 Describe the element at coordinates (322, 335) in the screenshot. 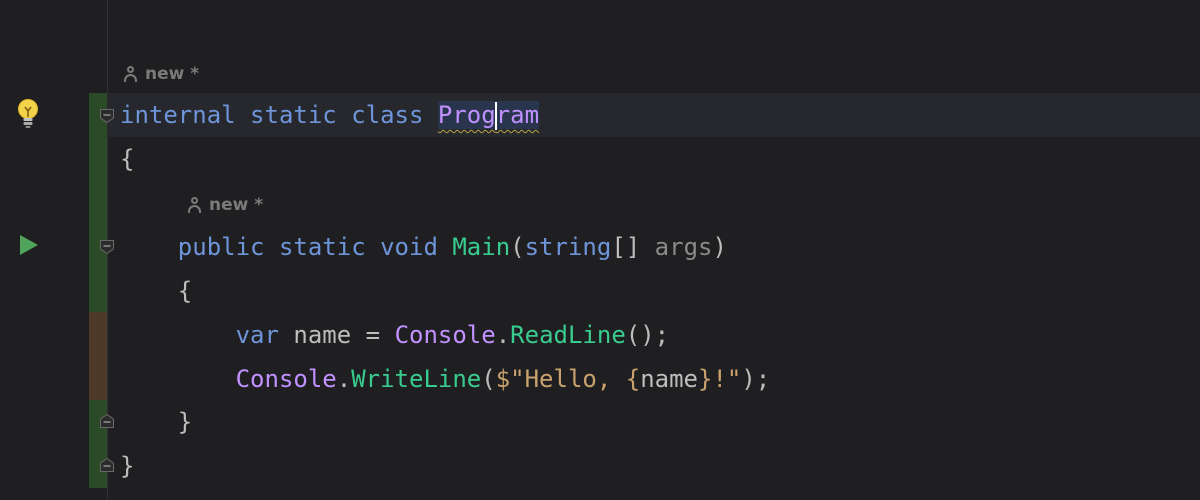

I see `identifier: name` at that location.